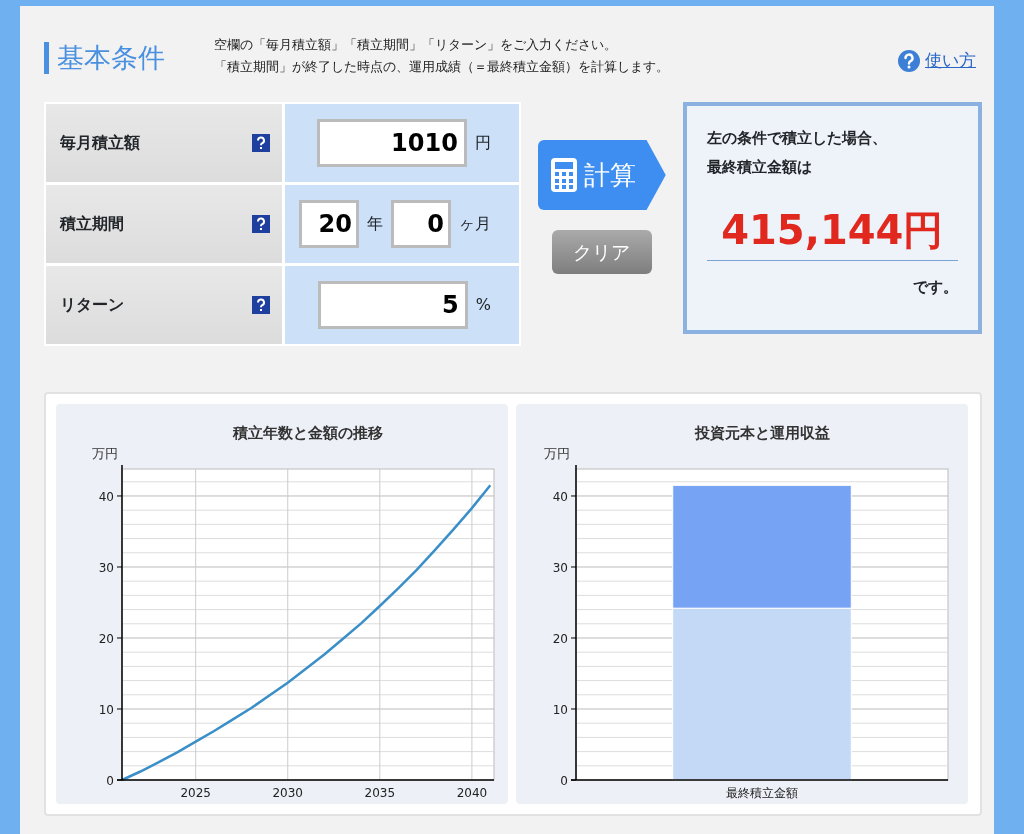  What do you see at coordinates (483, 305) in the screenshot?
I see `unit-label: %` at bounding box center [483, 305].